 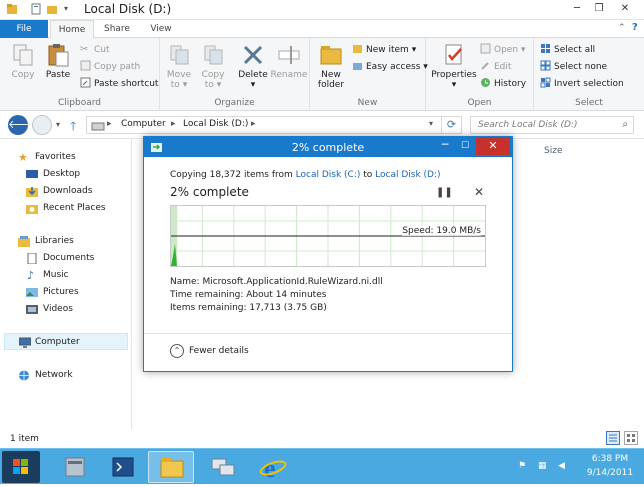 I want to click on delete-button: Delete ▾, so click(x=253, y=66).